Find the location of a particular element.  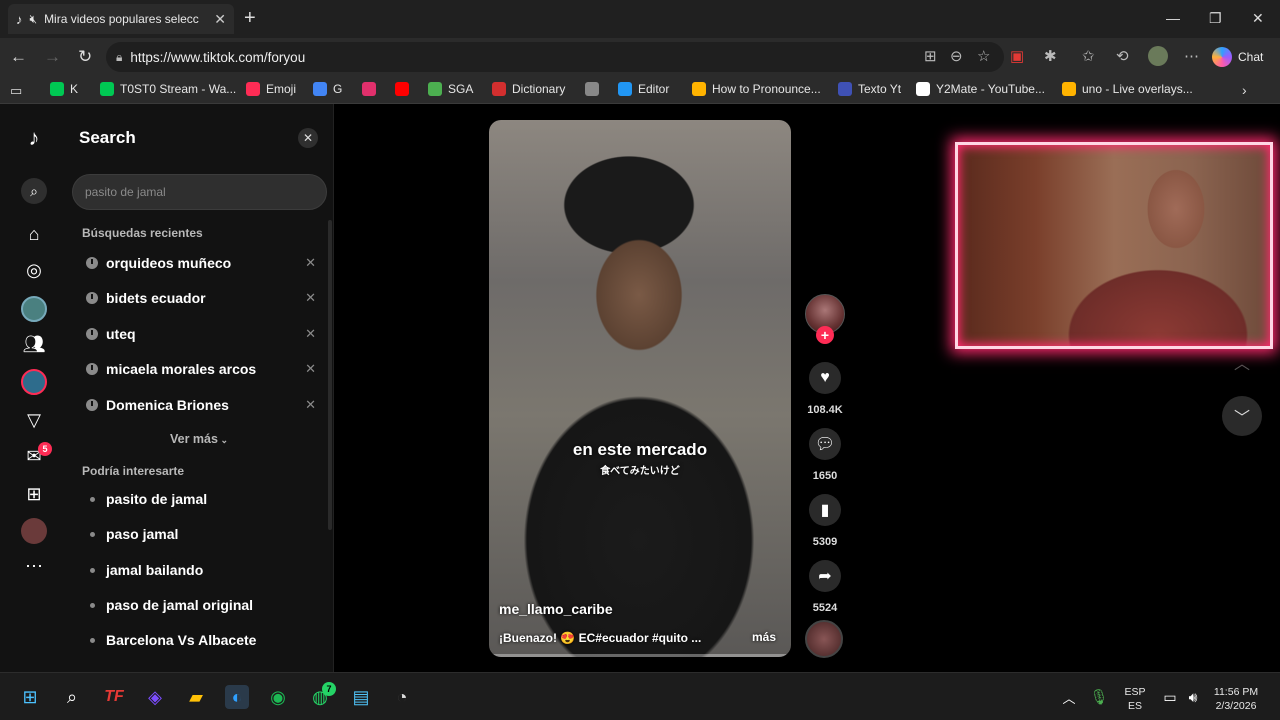

recent-search-item: uteq ✕ is located at coordinates (201, 334).